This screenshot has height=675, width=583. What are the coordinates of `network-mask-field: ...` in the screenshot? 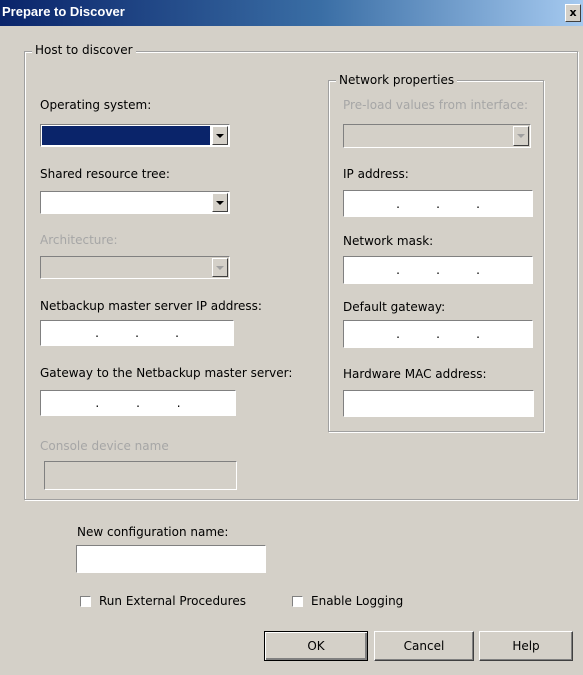 It's located at (438, 270).